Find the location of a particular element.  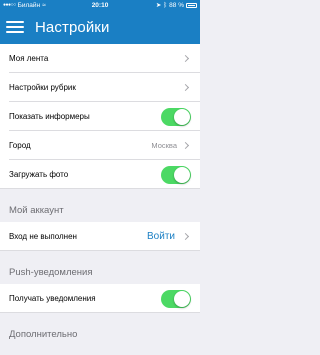

settings-row-push: Получать уведомления is located at coordinates (100, 298).